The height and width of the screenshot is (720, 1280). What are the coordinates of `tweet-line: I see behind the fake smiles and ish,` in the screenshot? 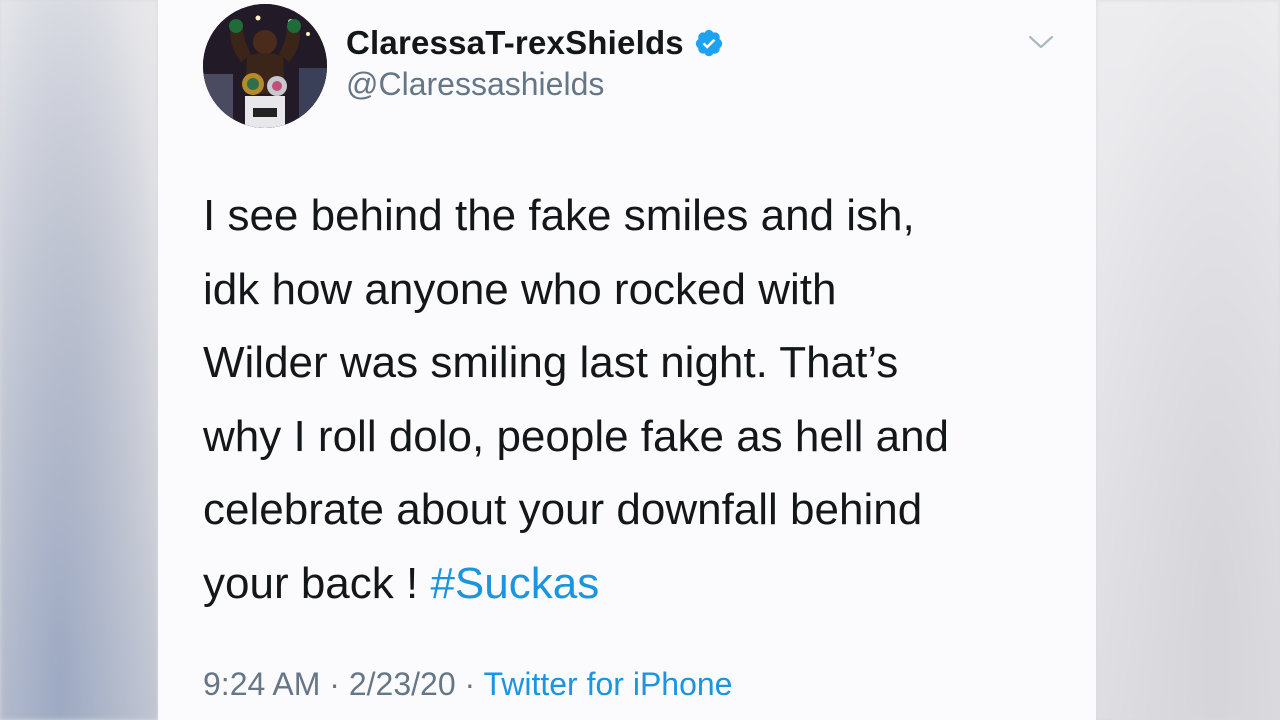 It's located at (559, 215).